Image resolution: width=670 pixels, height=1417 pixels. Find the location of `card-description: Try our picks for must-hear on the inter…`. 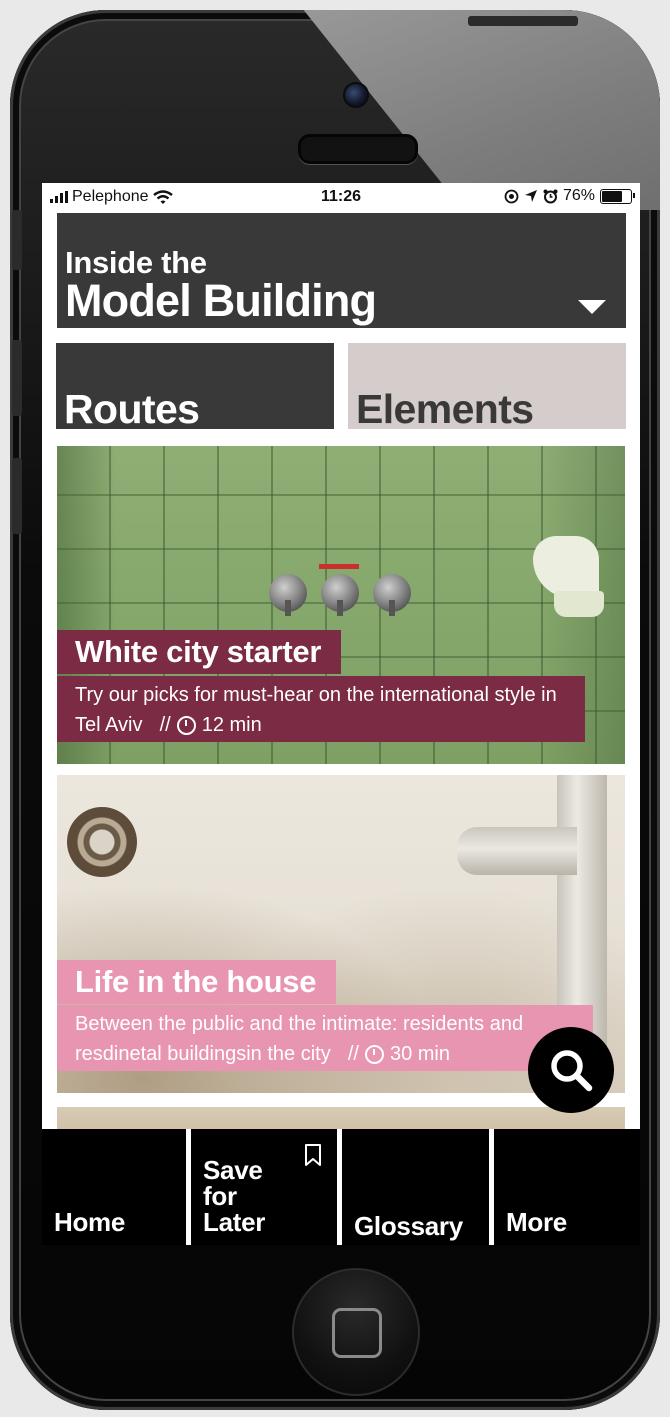

card-description: Try our picks for must-hear on the inter… is located at coordinates (321, 709).